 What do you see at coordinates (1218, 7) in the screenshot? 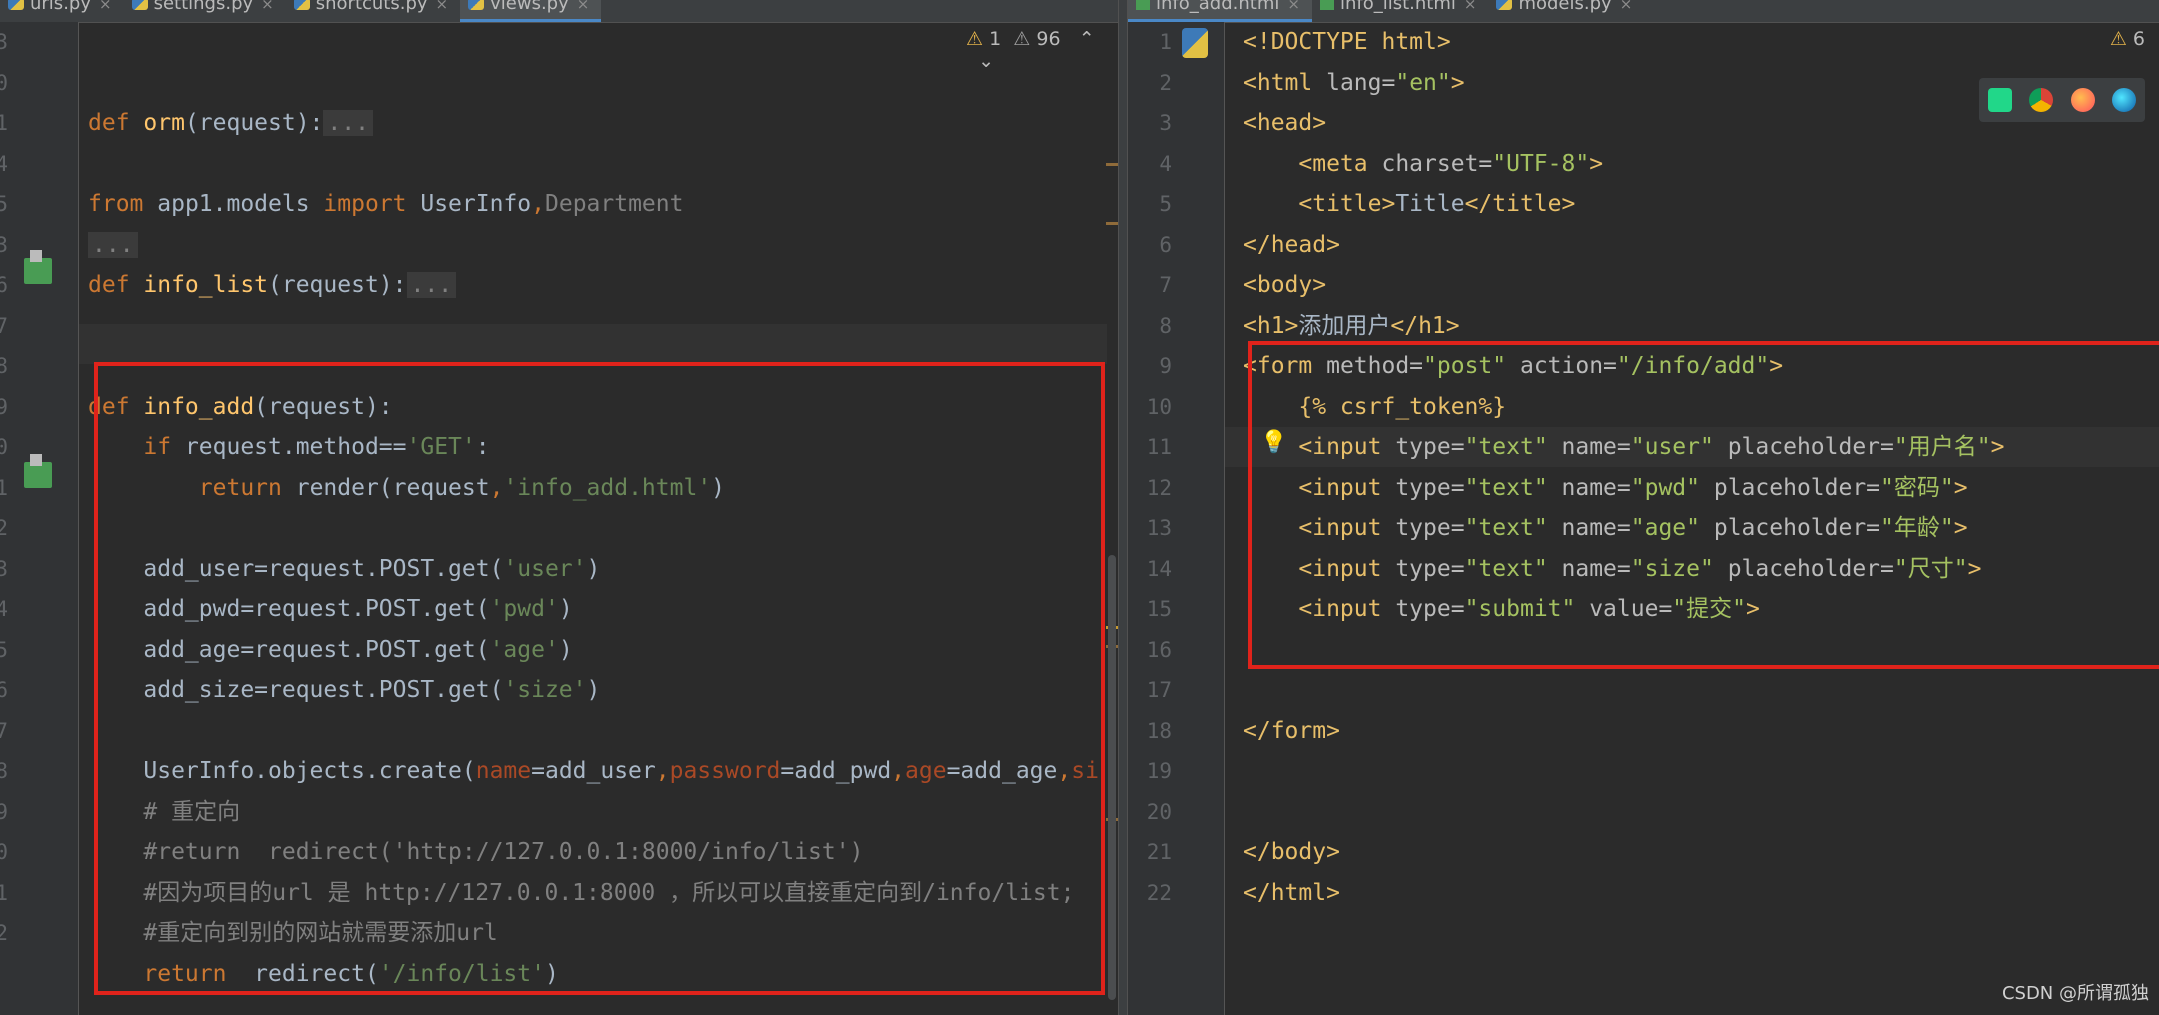
I see `tab-label: info_add.html` at bounding box center [1218, 7].